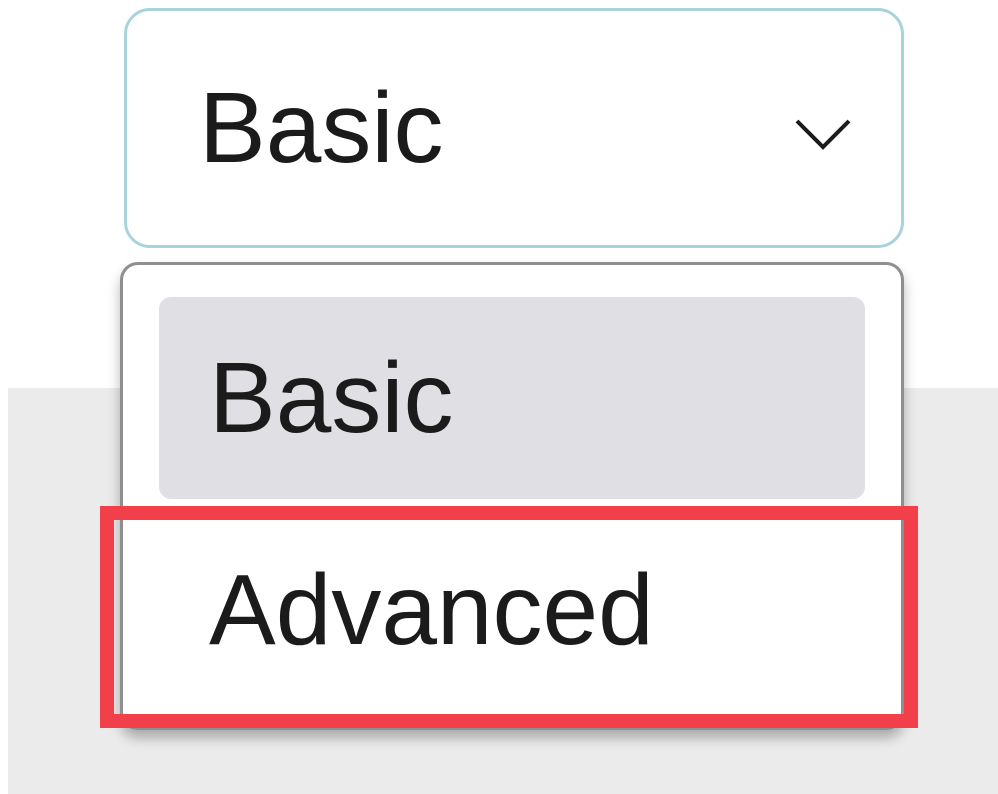 The height and width of the screenshot is (794, 998). Describe the element at coordinates (331, 398) in the screenshot. I see `option-label: Basic` at that location.